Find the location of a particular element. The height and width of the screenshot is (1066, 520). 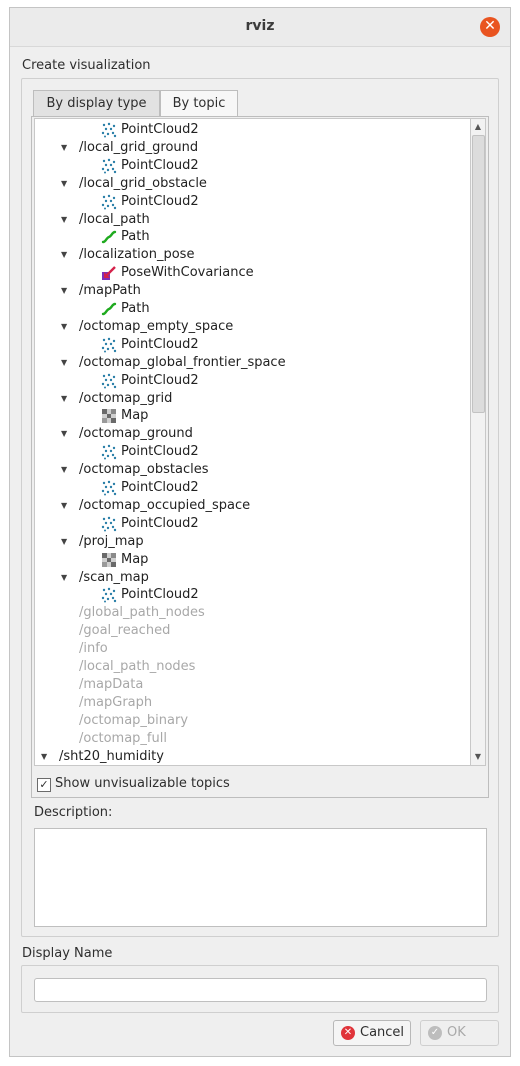

cancel-button: ✕ Cancel is located at coordinates (372, 1033).